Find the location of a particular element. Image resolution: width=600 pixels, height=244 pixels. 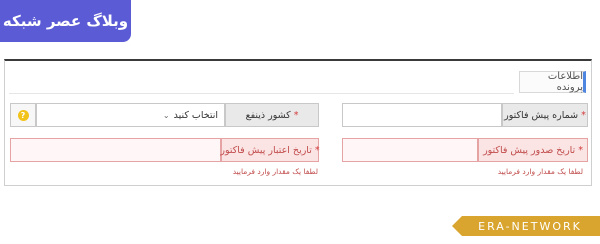

brand-badge: وبلاگ عصر شبکه is located at coordinates (65, 21).